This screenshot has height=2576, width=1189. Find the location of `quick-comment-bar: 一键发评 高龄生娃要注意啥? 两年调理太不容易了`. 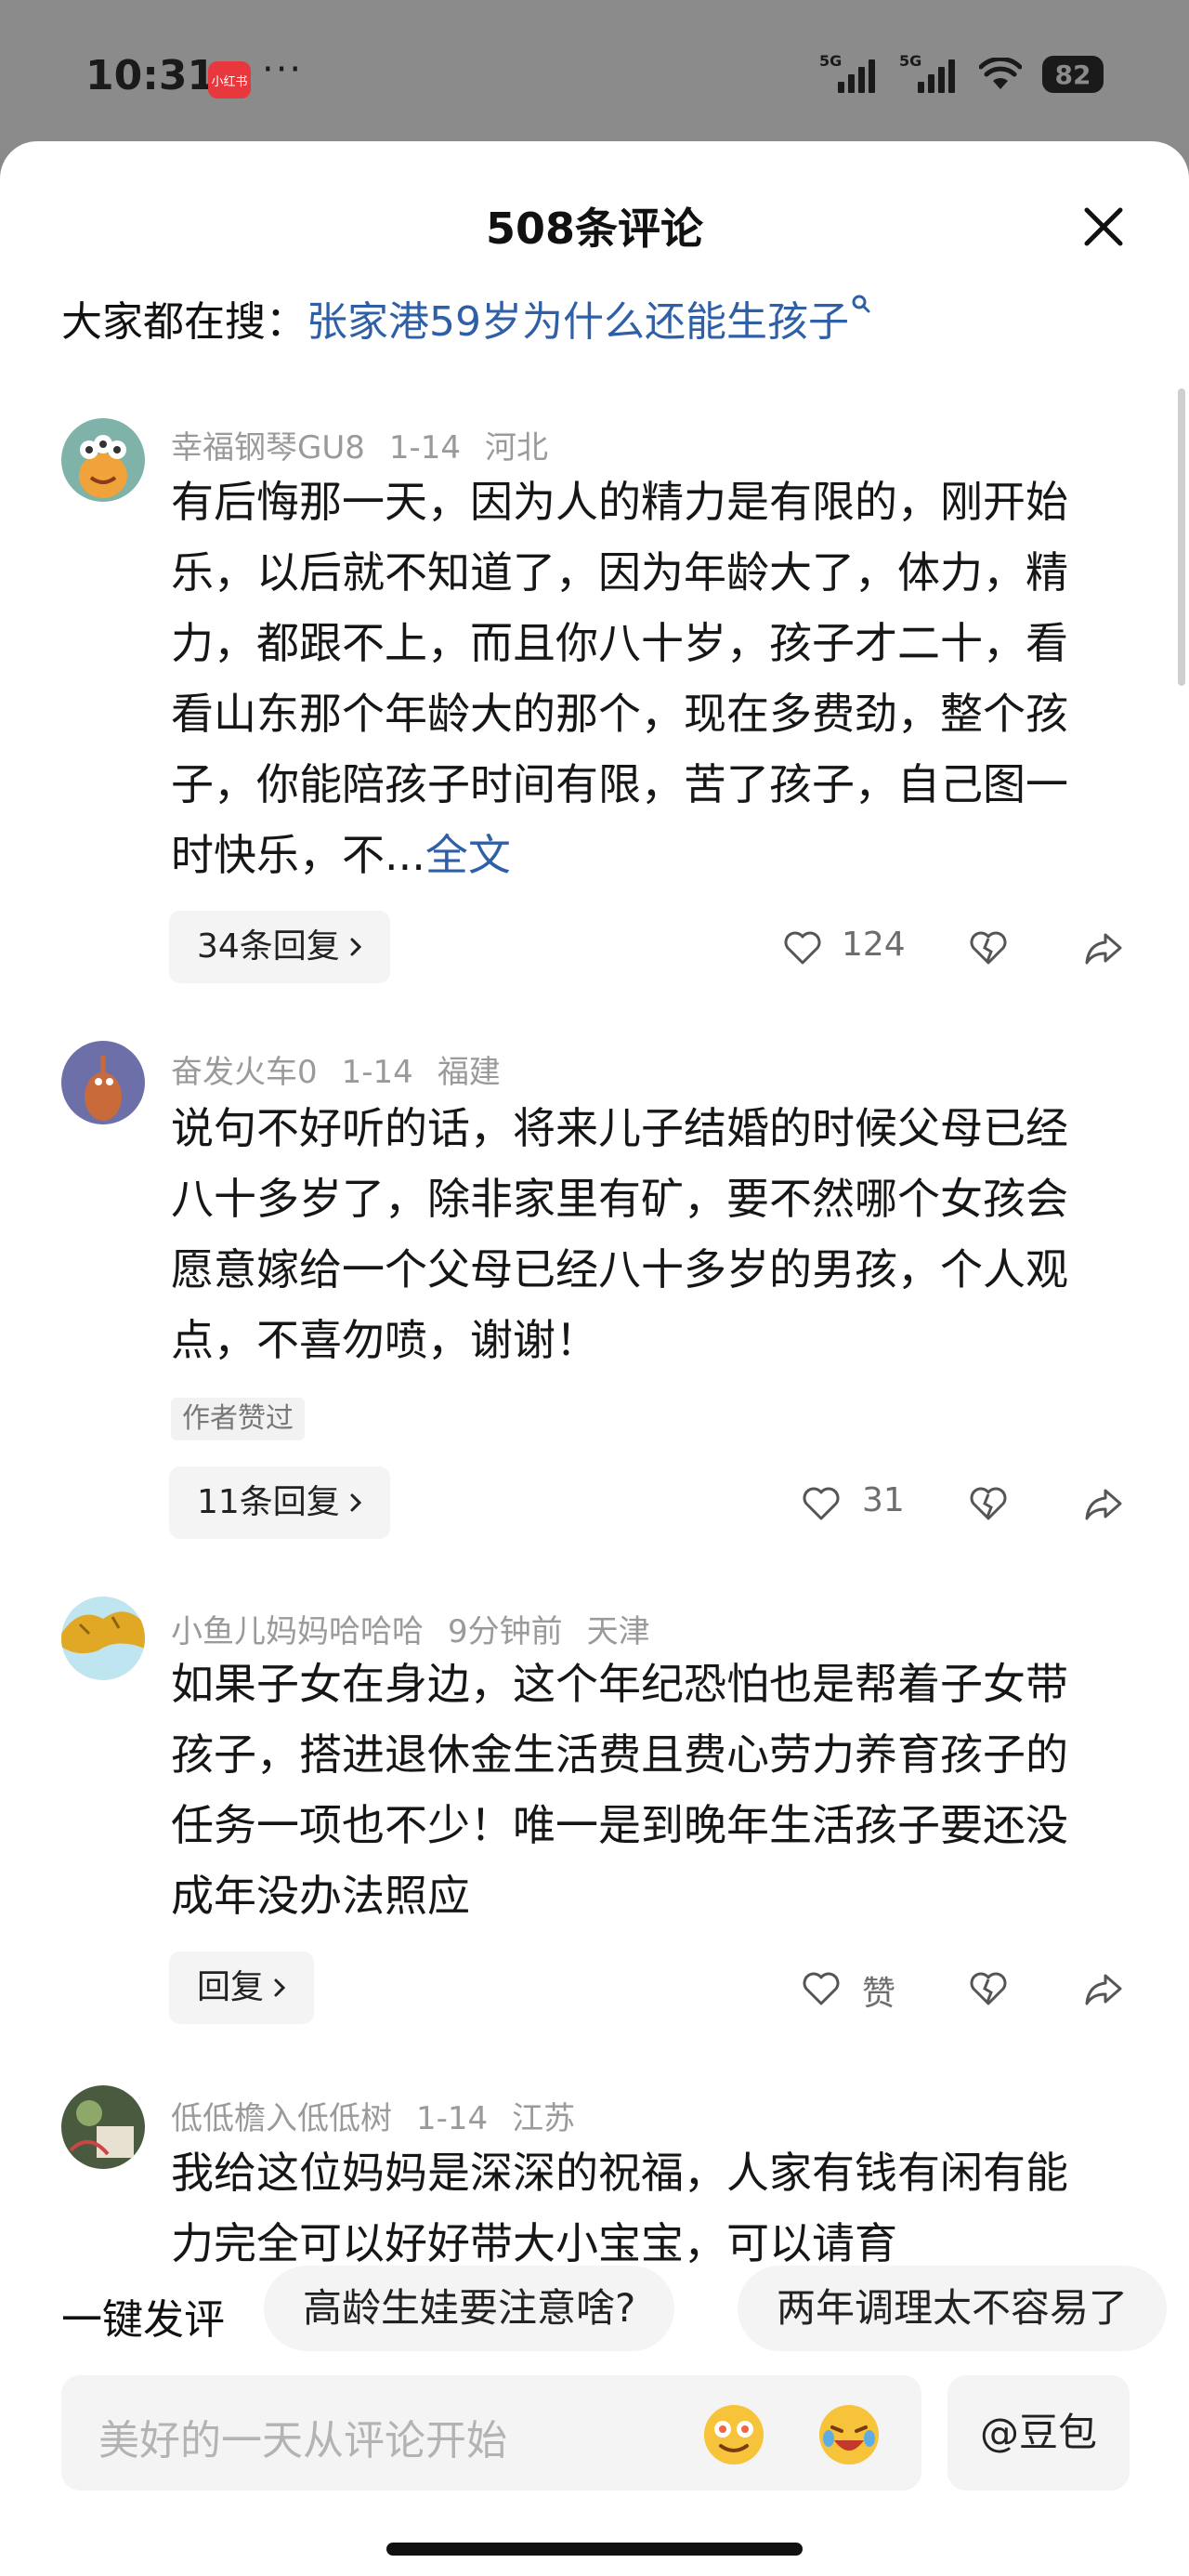

quick-comment-bar: 一键发评 高龄生娃要注意啥? 两年调理太不容易了 is located at coordinates (594, 2310).